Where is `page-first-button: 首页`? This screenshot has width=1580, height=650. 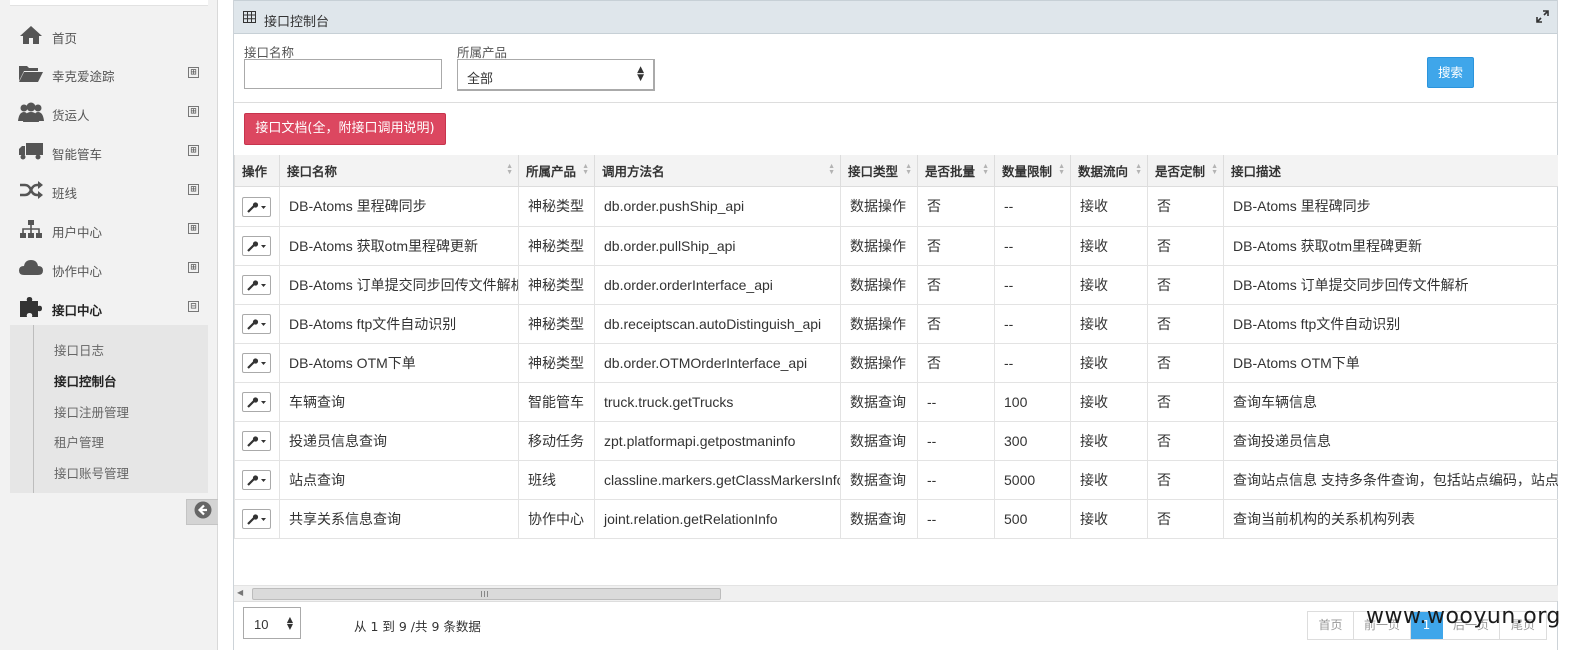
page-first-button: 首页 is located at coordinates (1331, 625).